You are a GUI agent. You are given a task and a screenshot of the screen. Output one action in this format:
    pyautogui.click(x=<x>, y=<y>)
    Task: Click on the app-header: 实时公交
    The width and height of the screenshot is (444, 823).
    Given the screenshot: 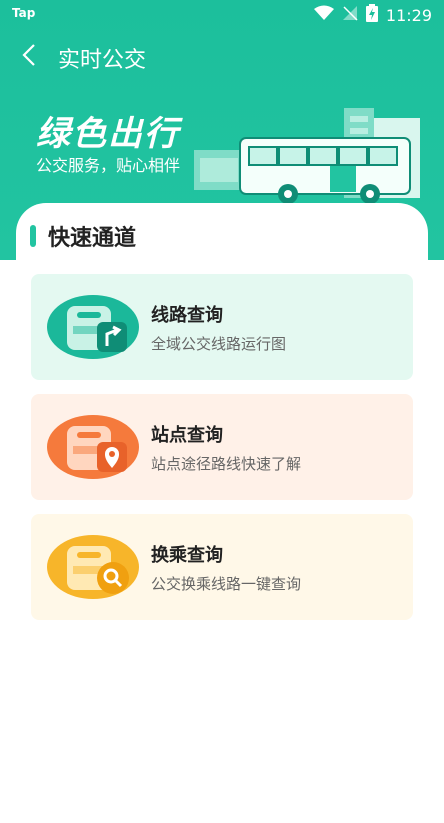 What is the action you would take?
    pyautogui.click(x=222, y=57)
    